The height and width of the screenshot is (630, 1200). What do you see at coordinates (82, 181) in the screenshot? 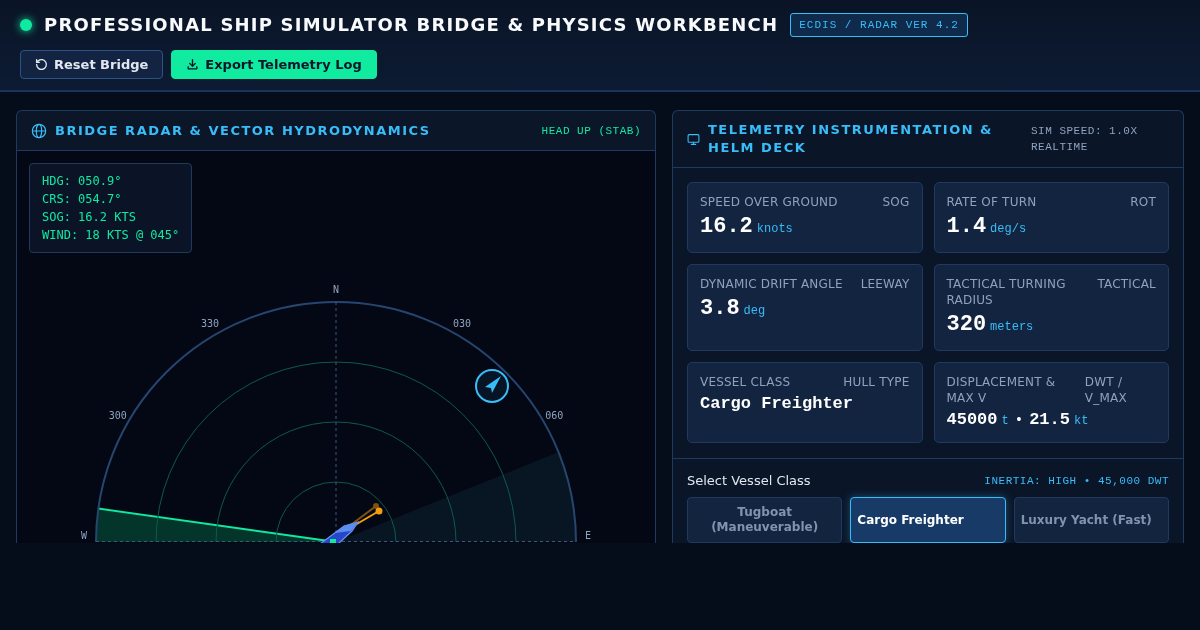
I see `readout-line: HDG: 050.9°` at bounding box center [82, 181].